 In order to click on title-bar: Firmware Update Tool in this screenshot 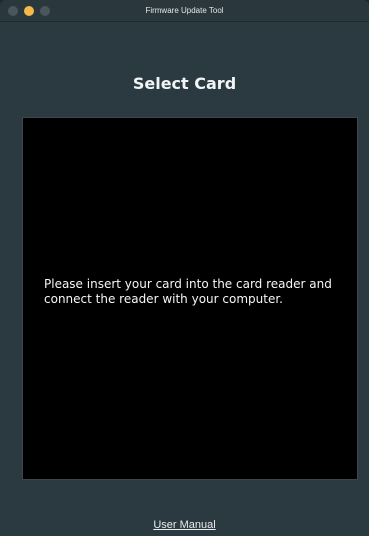, I will do `click(184, 11)`.